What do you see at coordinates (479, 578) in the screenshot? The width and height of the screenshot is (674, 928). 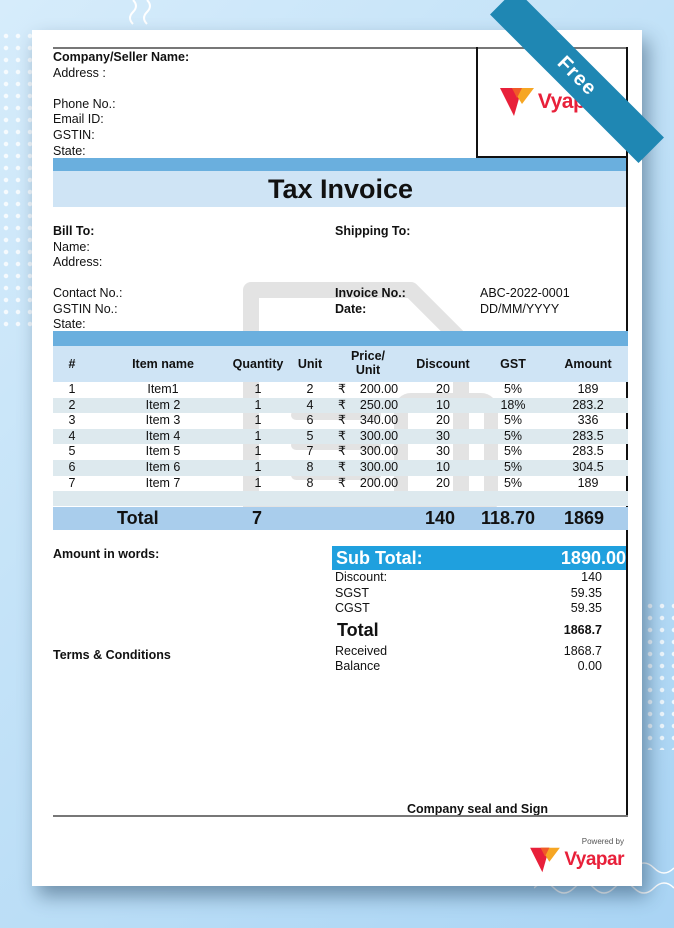 I see `discount-row: Discount: 140` at bounding box center [479, 578].